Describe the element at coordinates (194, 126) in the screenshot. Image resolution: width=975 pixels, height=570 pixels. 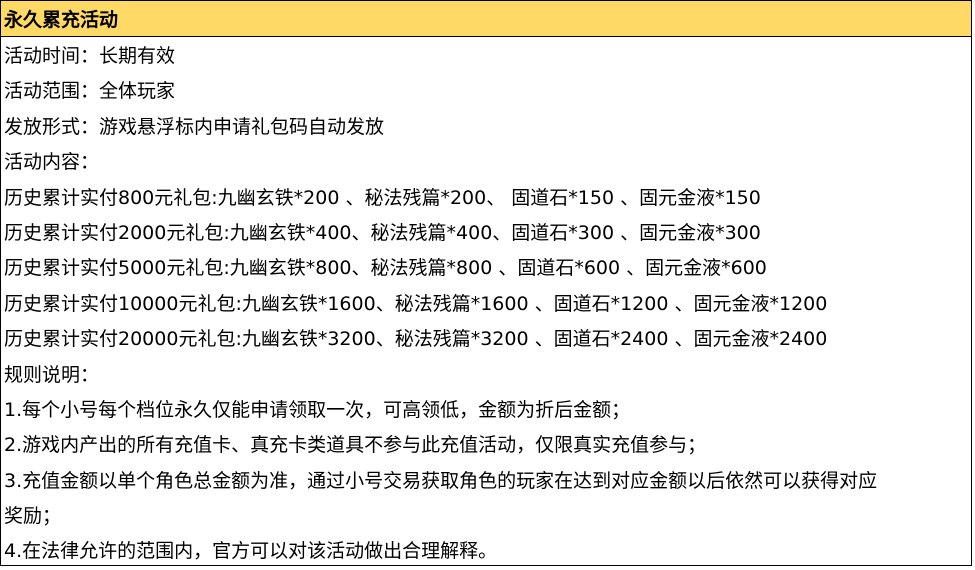
I see `distribution-method-line: 发放形式：游戏悬浮标内申请礼包码自动发放` at that location.